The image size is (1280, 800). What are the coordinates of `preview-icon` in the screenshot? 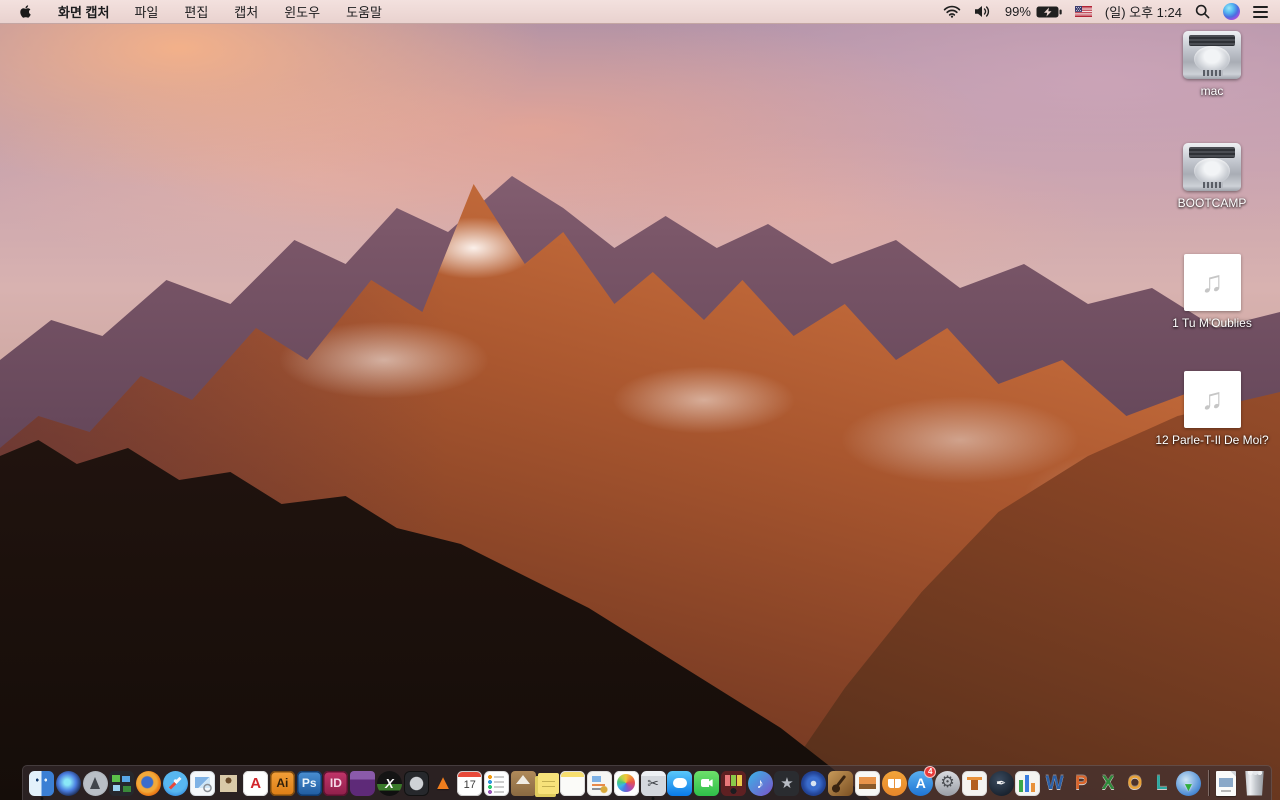 It's located at (202, 783).